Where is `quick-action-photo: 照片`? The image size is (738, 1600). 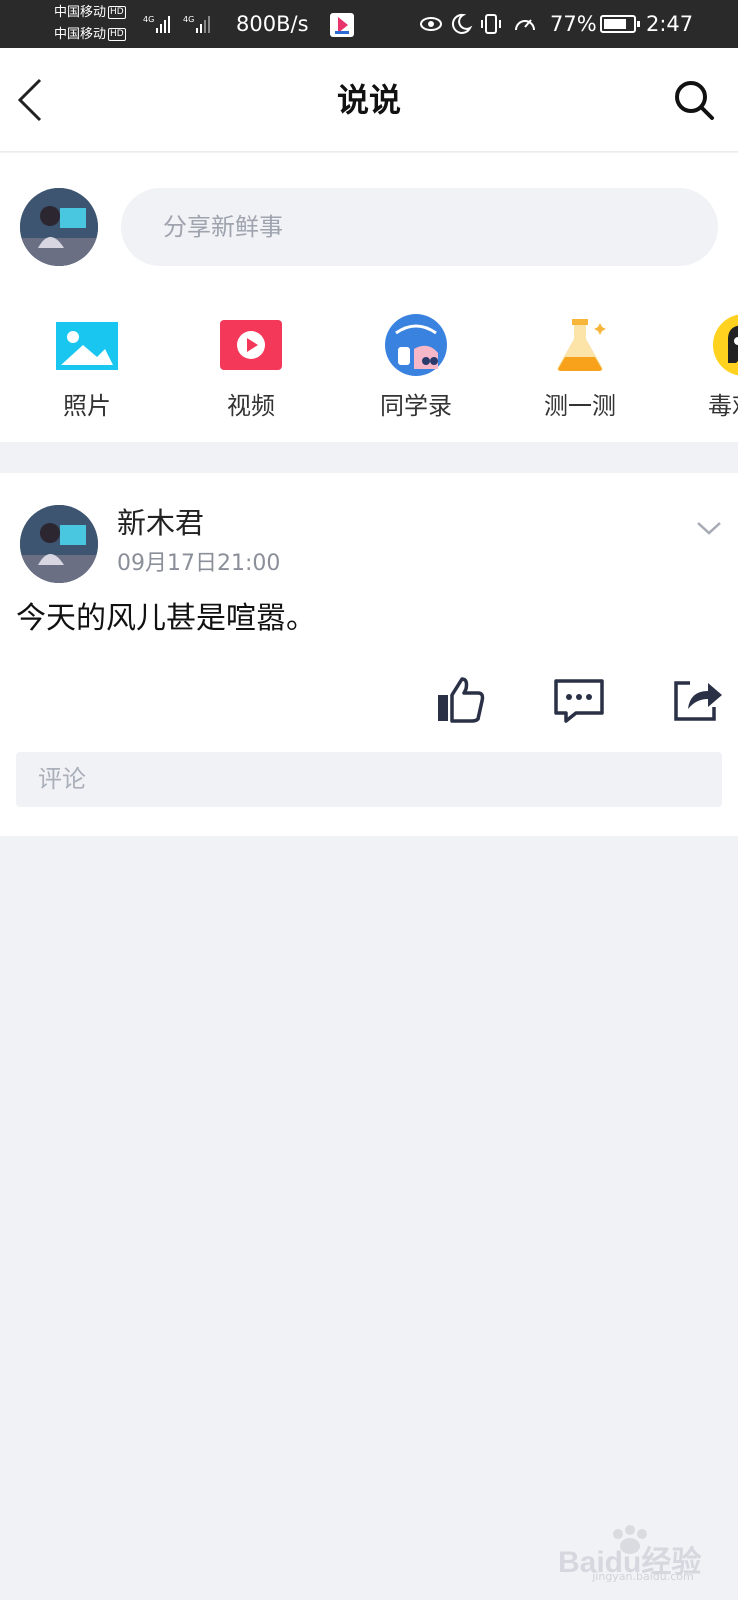
quick-action-photo: 照片 is located at coordinates (87, 368).